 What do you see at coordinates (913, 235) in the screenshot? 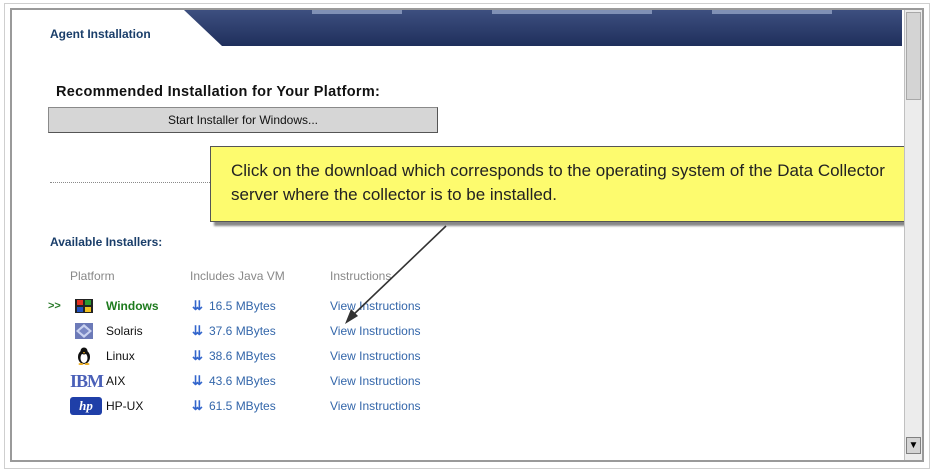
I see `vertical-scrollbar: ▼` at bounding box center [913, 235].